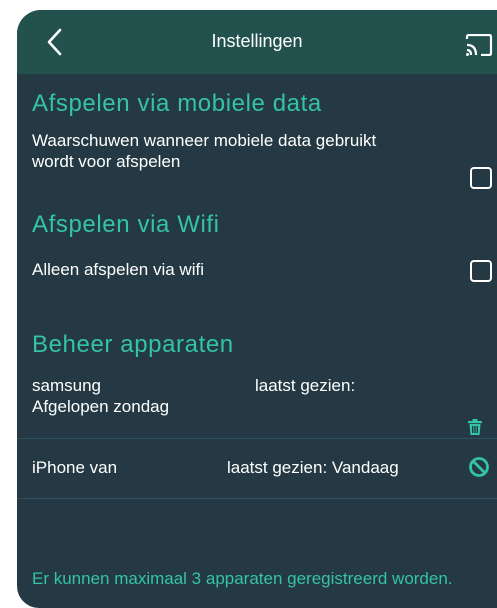  Describe the element at coordinates (118, 269) in the screenshot. I see `only-wifi-label: Alleen afspelen via wifi` at that location.